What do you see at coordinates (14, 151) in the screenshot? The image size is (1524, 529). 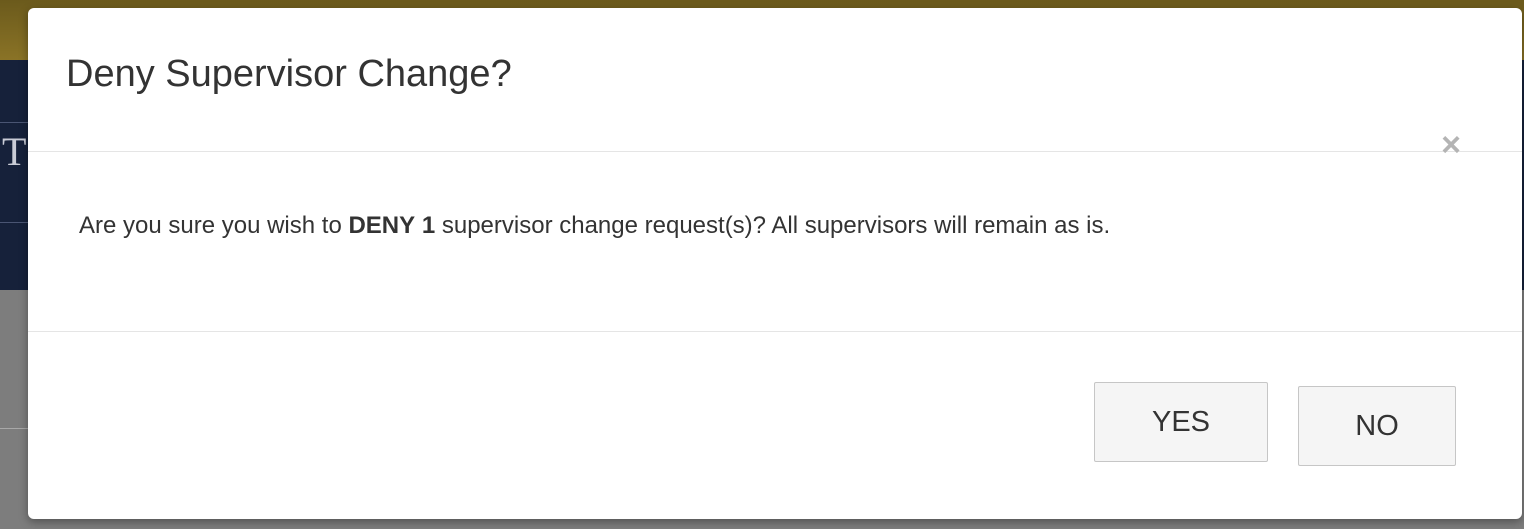 I see `background-partial-text: T` at bounding box center [14, 151].